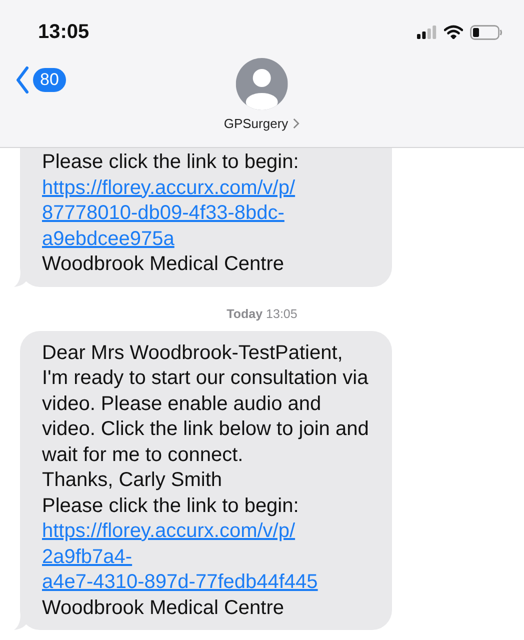 The height and width of the screenshot is (640, 524). I want to click on link: 2a9fb7a4-, so click(87, 557).